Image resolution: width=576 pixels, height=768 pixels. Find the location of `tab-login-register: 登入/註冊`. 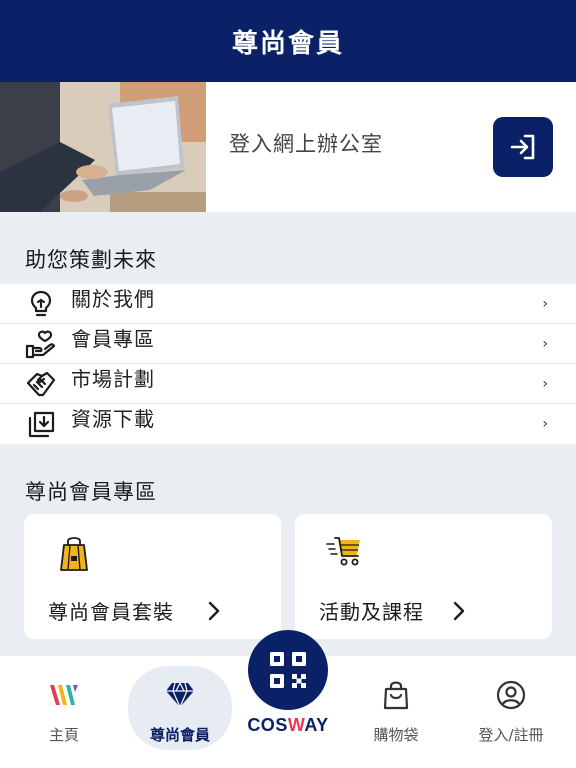

tab-login-register: 登入/註冊 is located at coordinates (511, 708).